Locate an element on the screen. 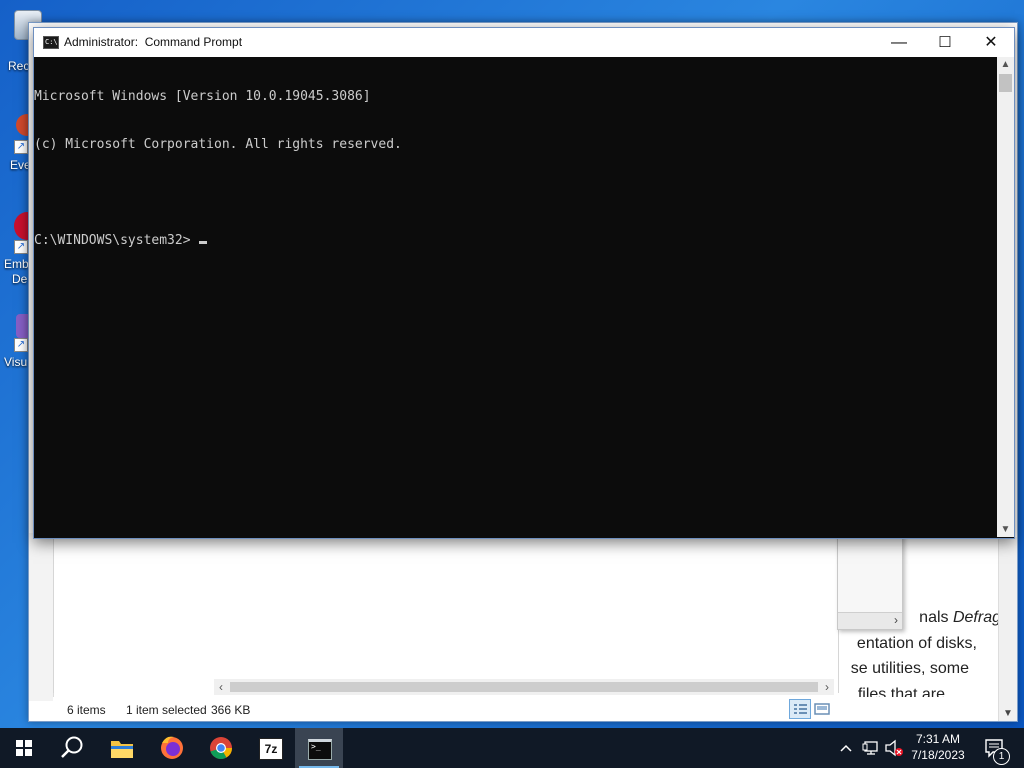 Image resolution: width=1024 pixels, height=773 pixels. network-icon is located at coordinates (871, 748).